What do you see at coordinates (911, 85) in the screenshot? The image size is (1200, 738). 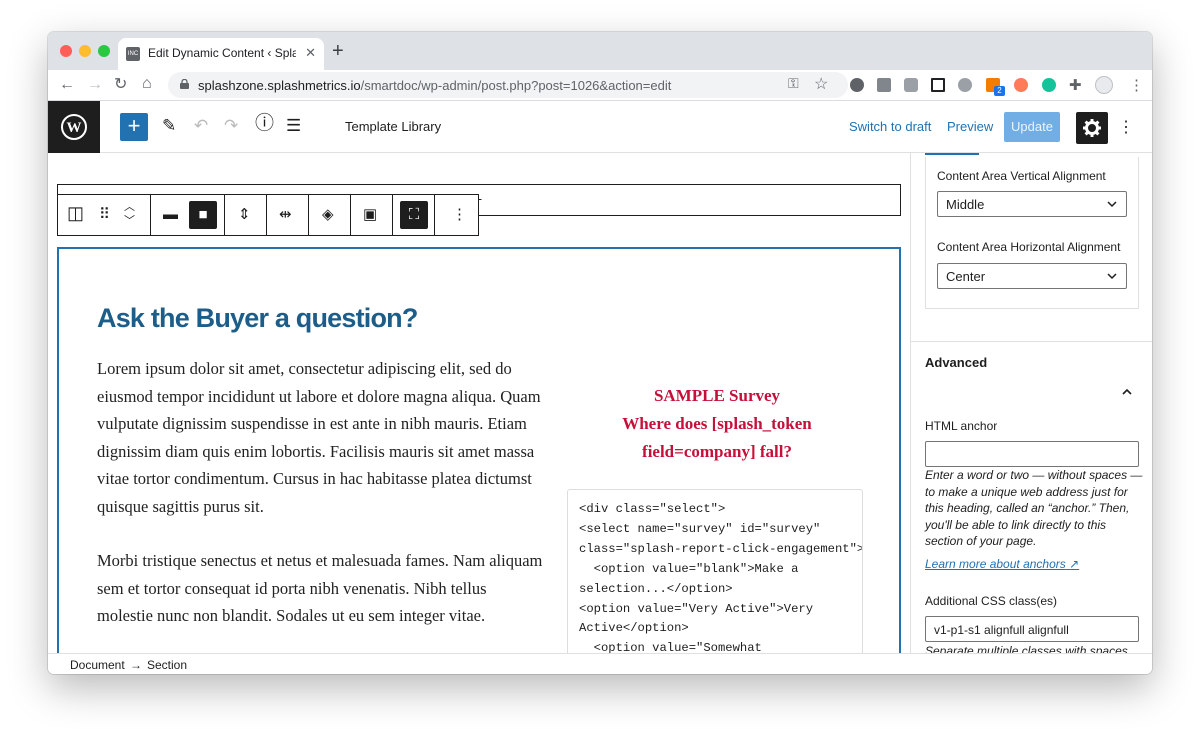 I see `chat-extension-icon` at bounding box center [911, 85].